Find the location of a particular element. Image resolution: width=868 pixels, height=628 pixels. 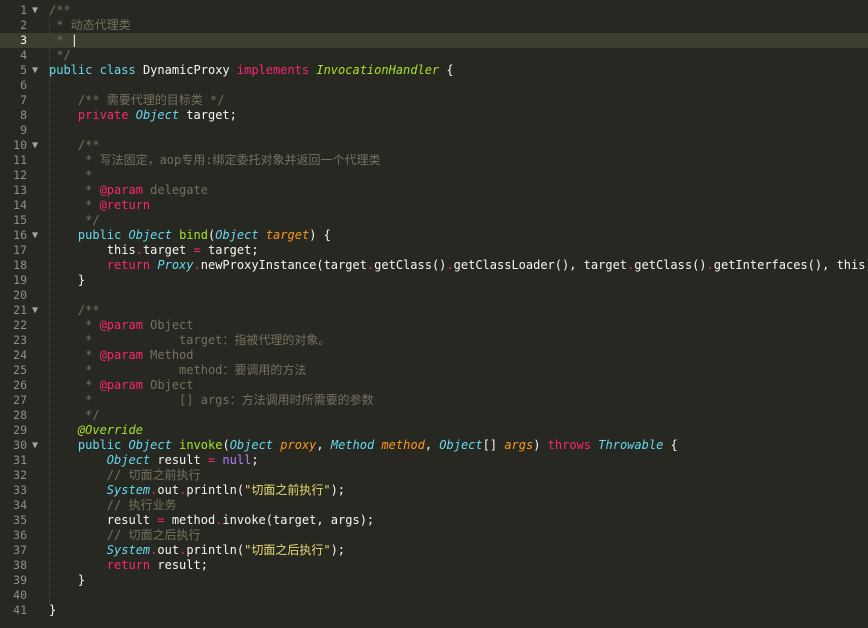

code-line: 25 * method：要调用的方法 is located at coordinates (434, 370).